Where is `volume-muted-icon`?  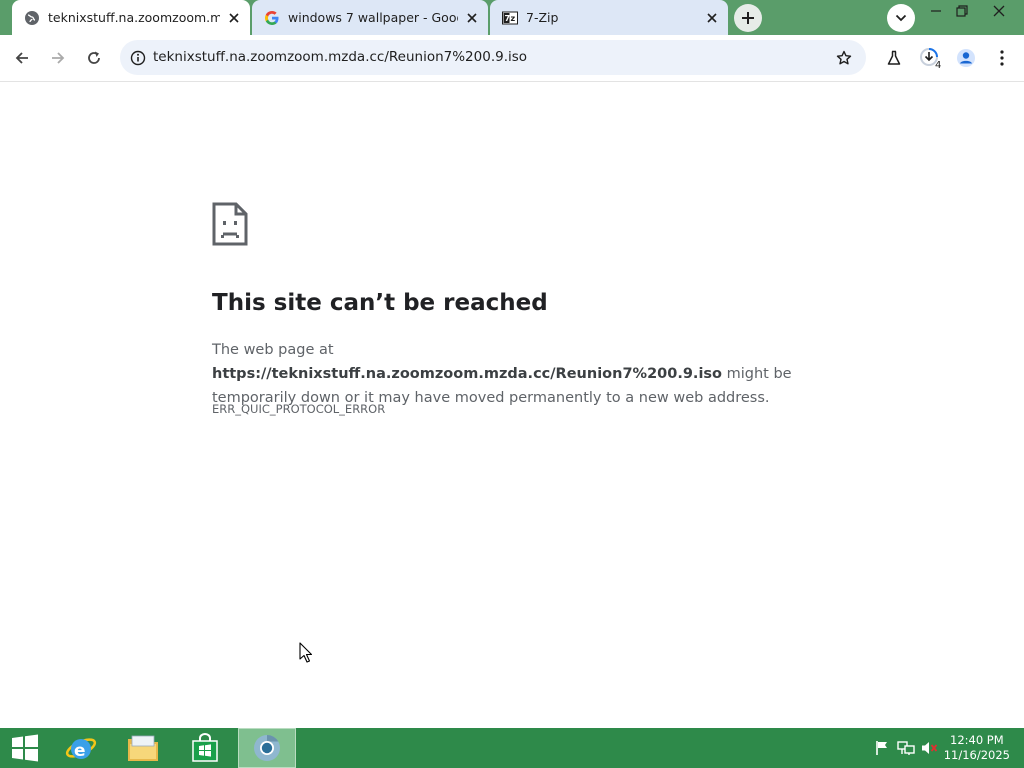 volume-muted-icon is located at coordinates (930, 748).